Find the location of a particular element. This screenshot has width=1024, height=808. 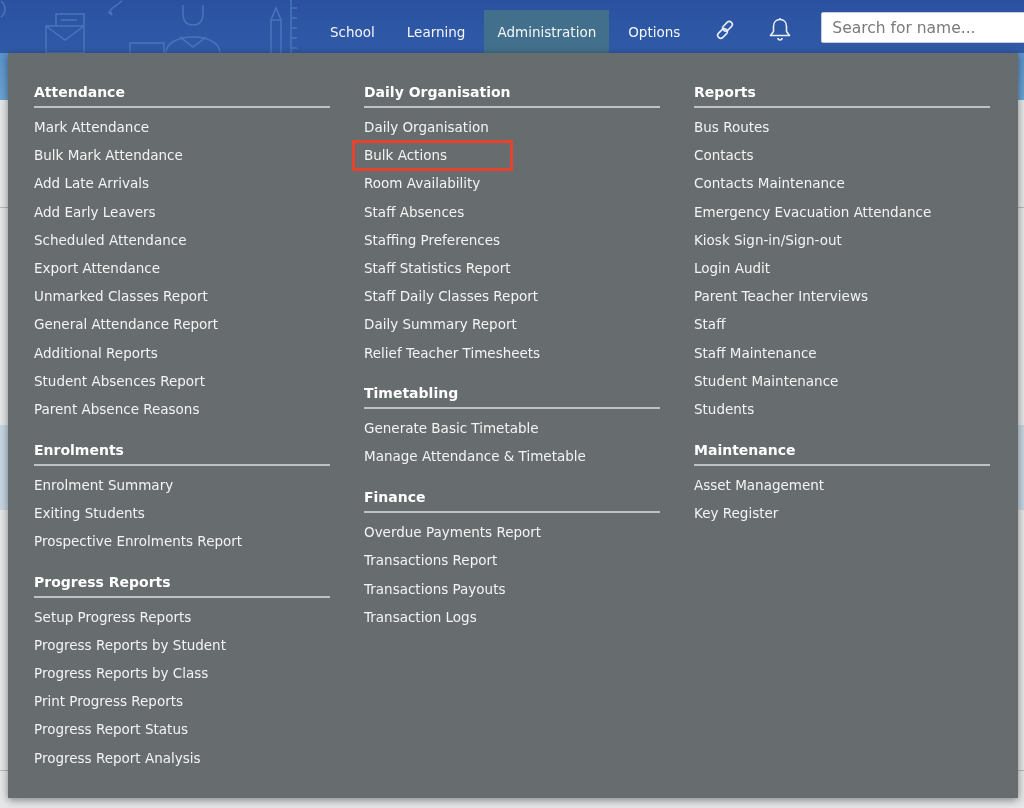

menu-item: Login Audit is located at coordinates (732, 268).